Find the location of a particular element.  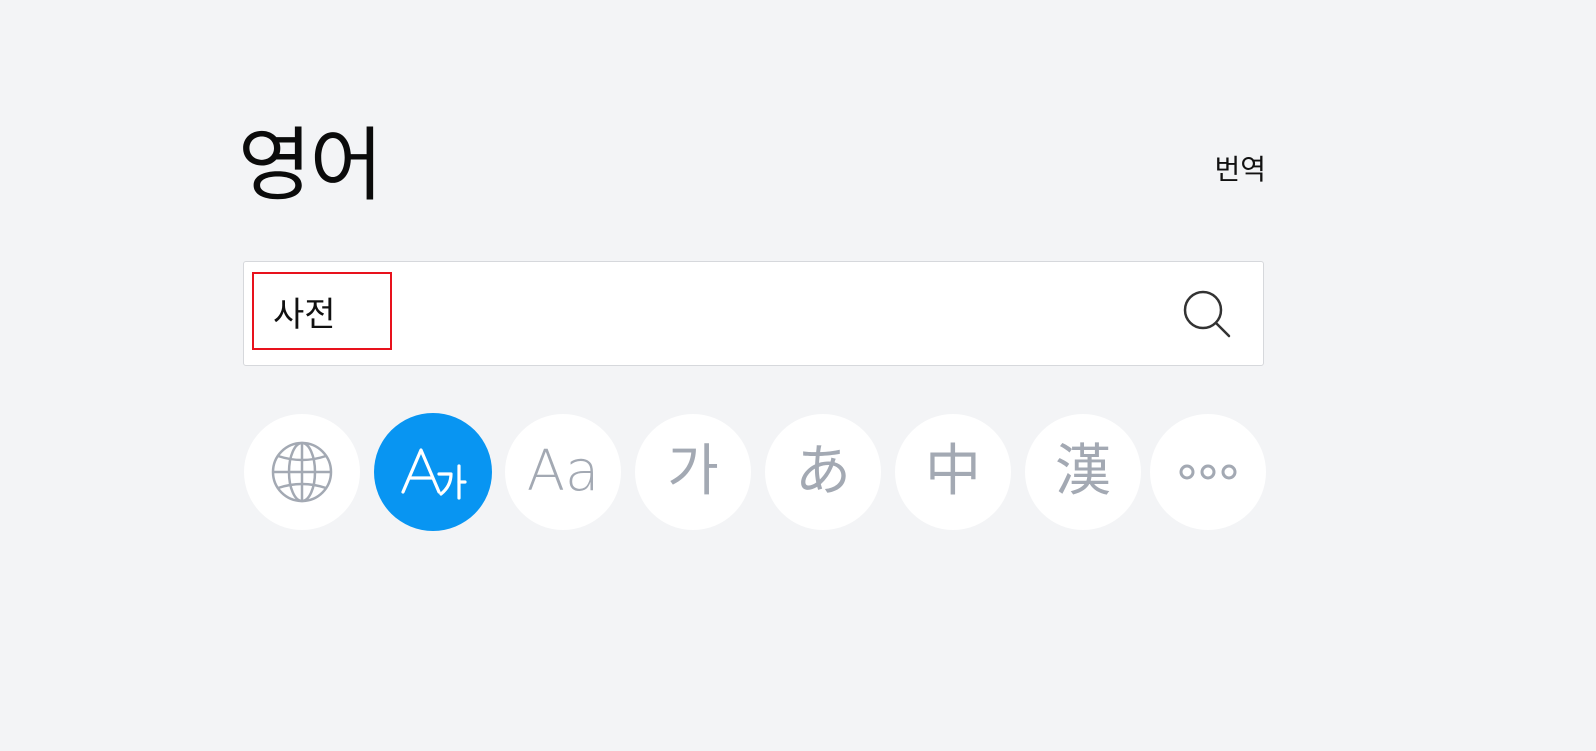

lang-button-hanja: 漢 is located at coordinates (1083, 472).